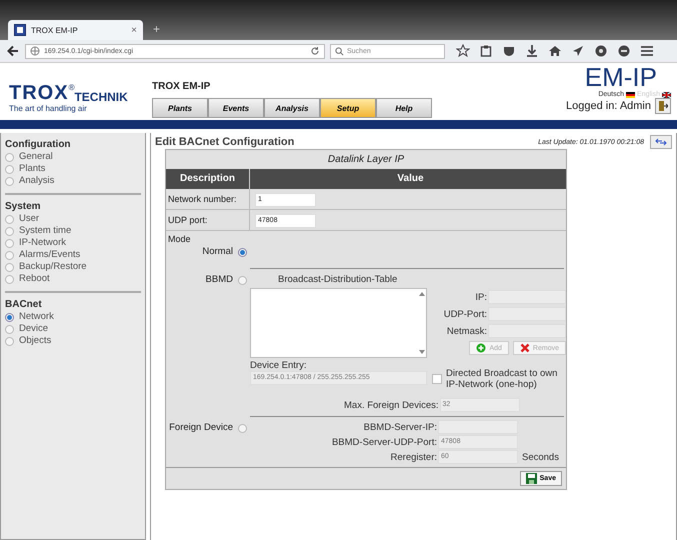 The image size is (677, 540). Describe the element at coordinates (35, 51) in the screenshot. I see `globe-icon` at that location.